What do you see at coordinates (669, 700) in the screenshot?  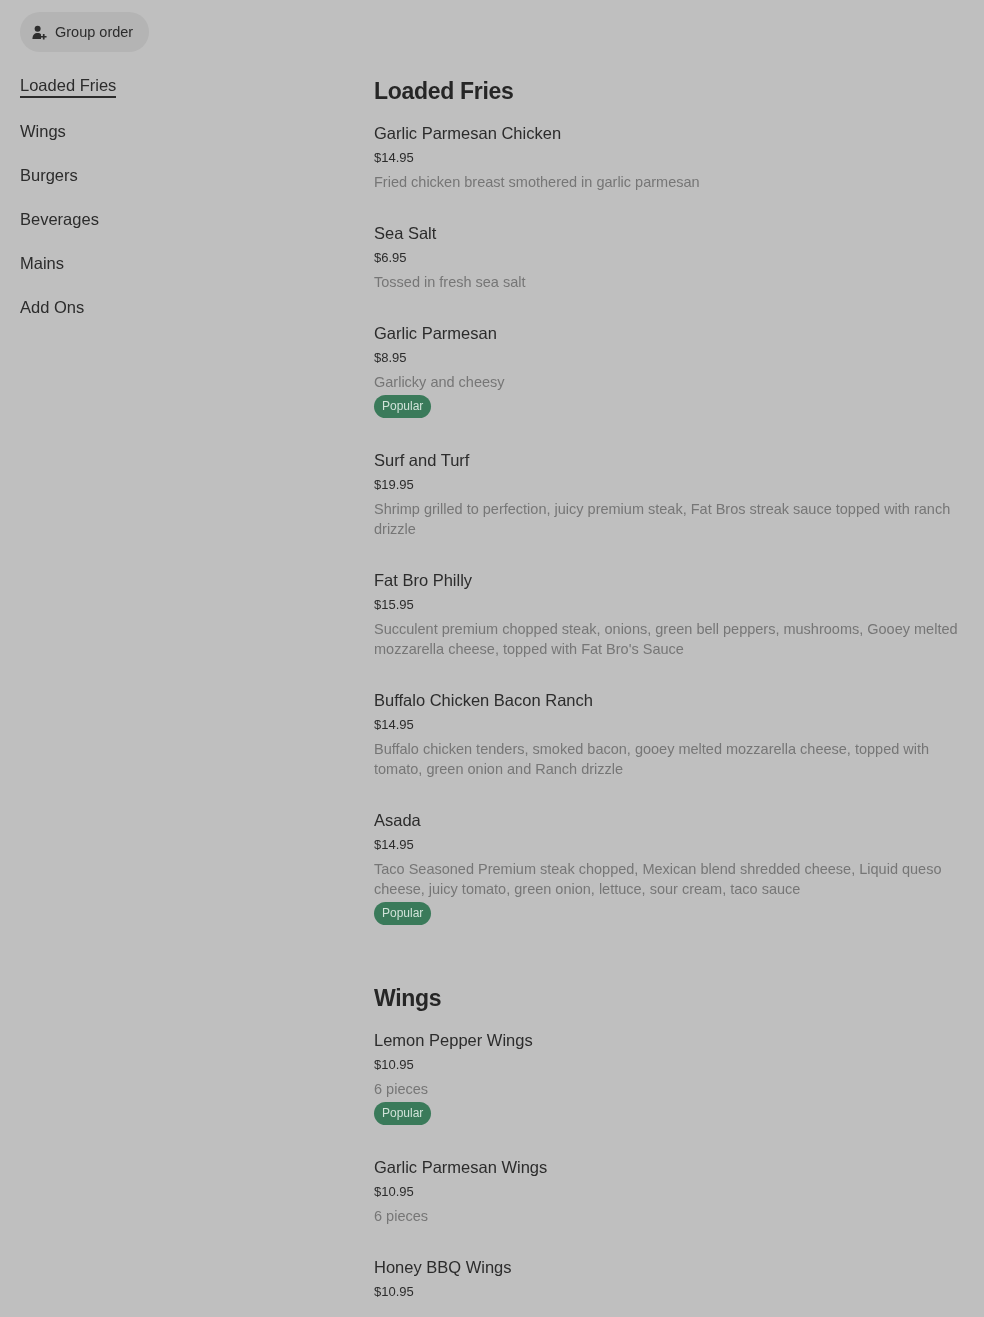 I see `item-name: Buffalo Chicken Bacon Ranch` at bounding box center [669, 700].